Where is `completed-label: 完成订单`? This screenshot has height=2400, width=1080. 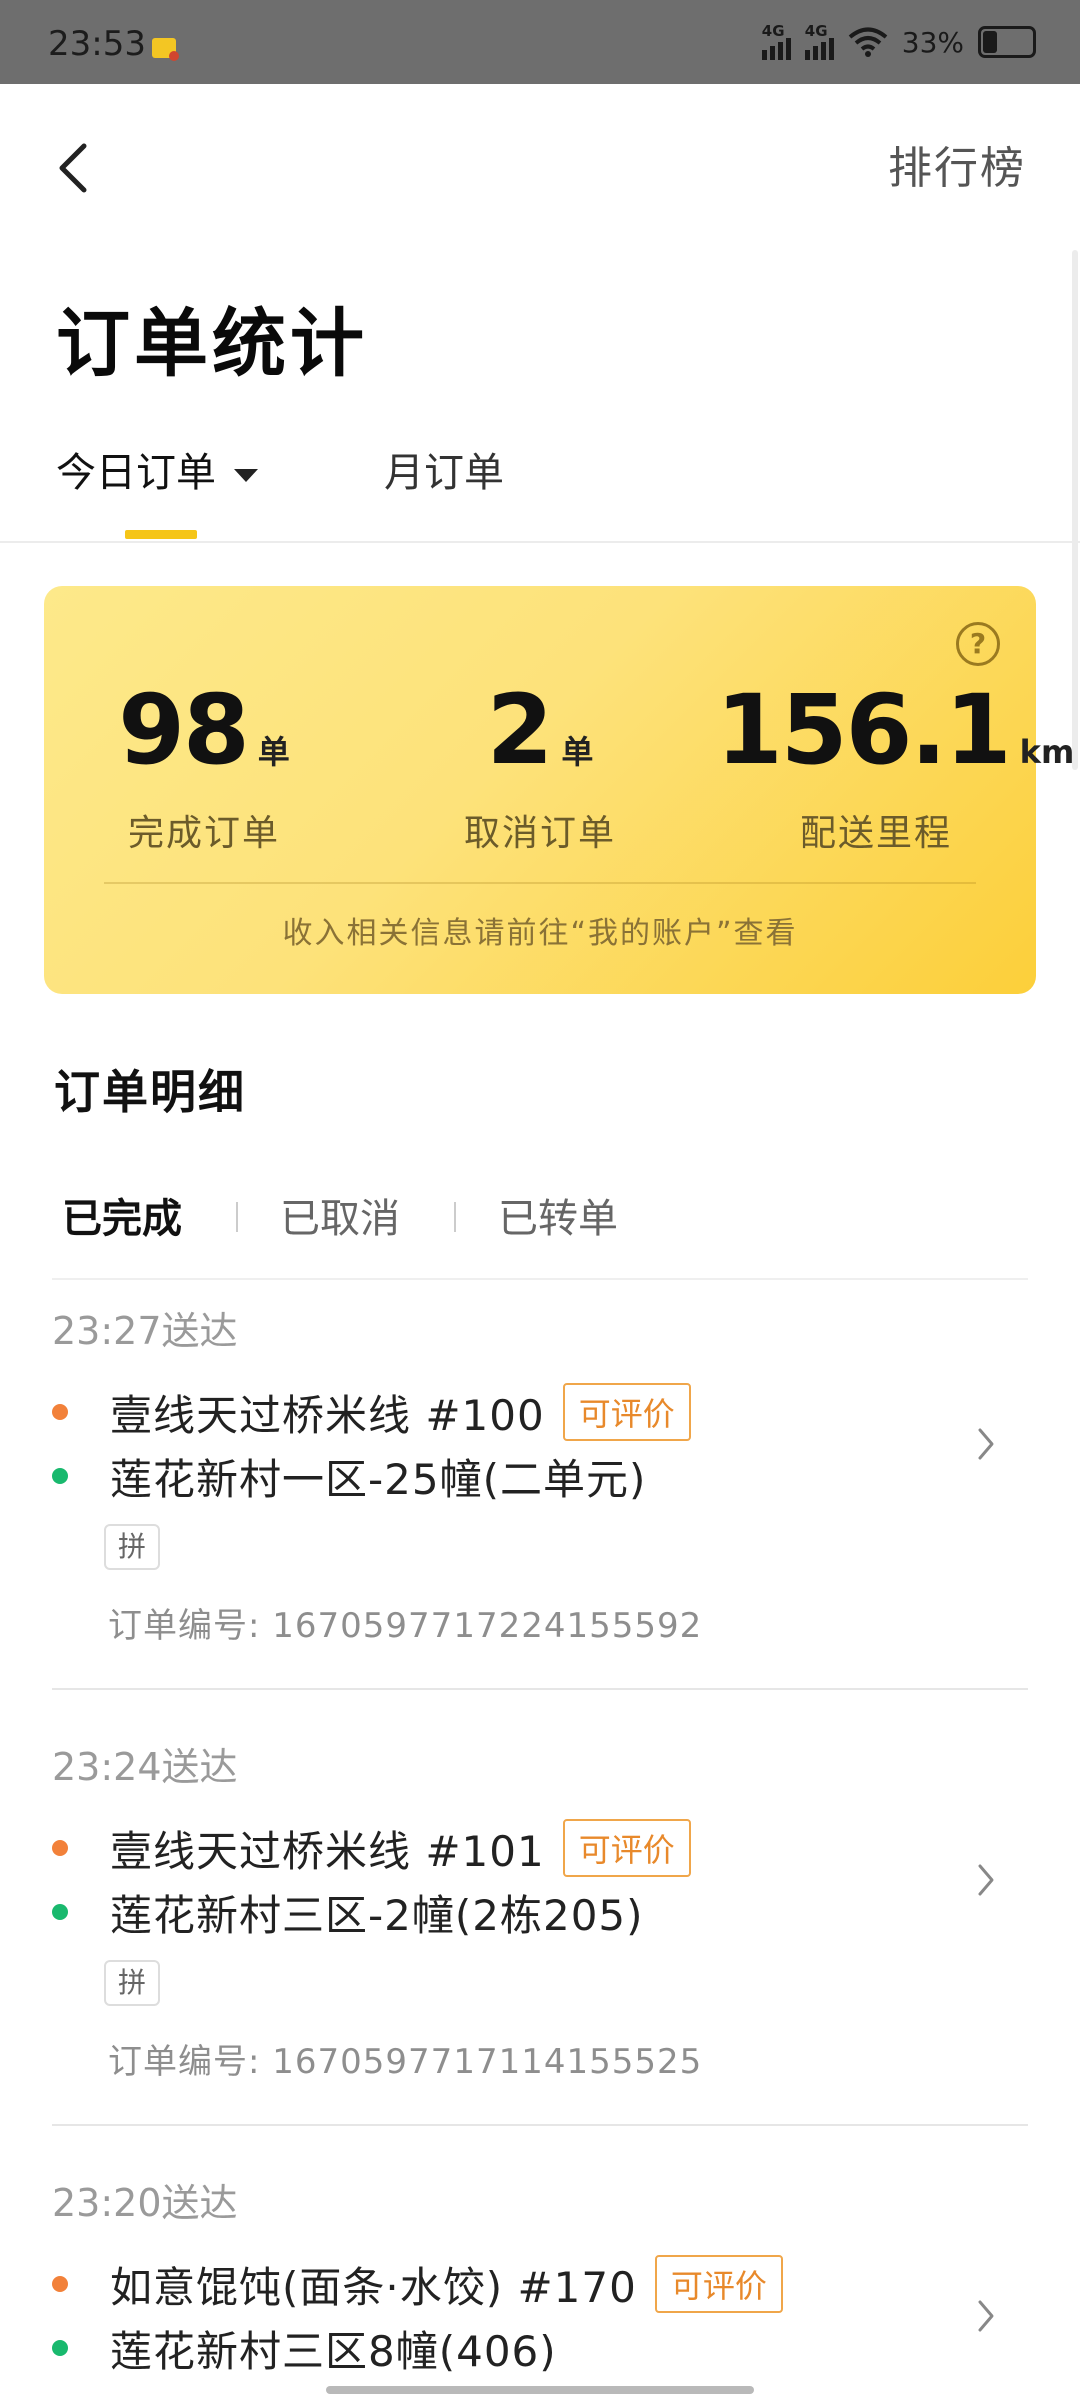 completed-label: 完成订单 is located at coordinates (203, 833).